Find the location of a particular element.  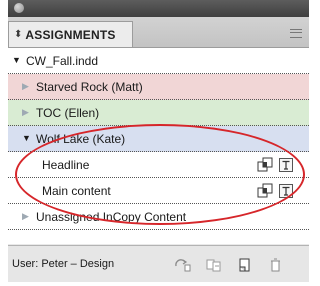

assignment-name: Wolf Lake (Kate) is located at coordinates (81, 138).